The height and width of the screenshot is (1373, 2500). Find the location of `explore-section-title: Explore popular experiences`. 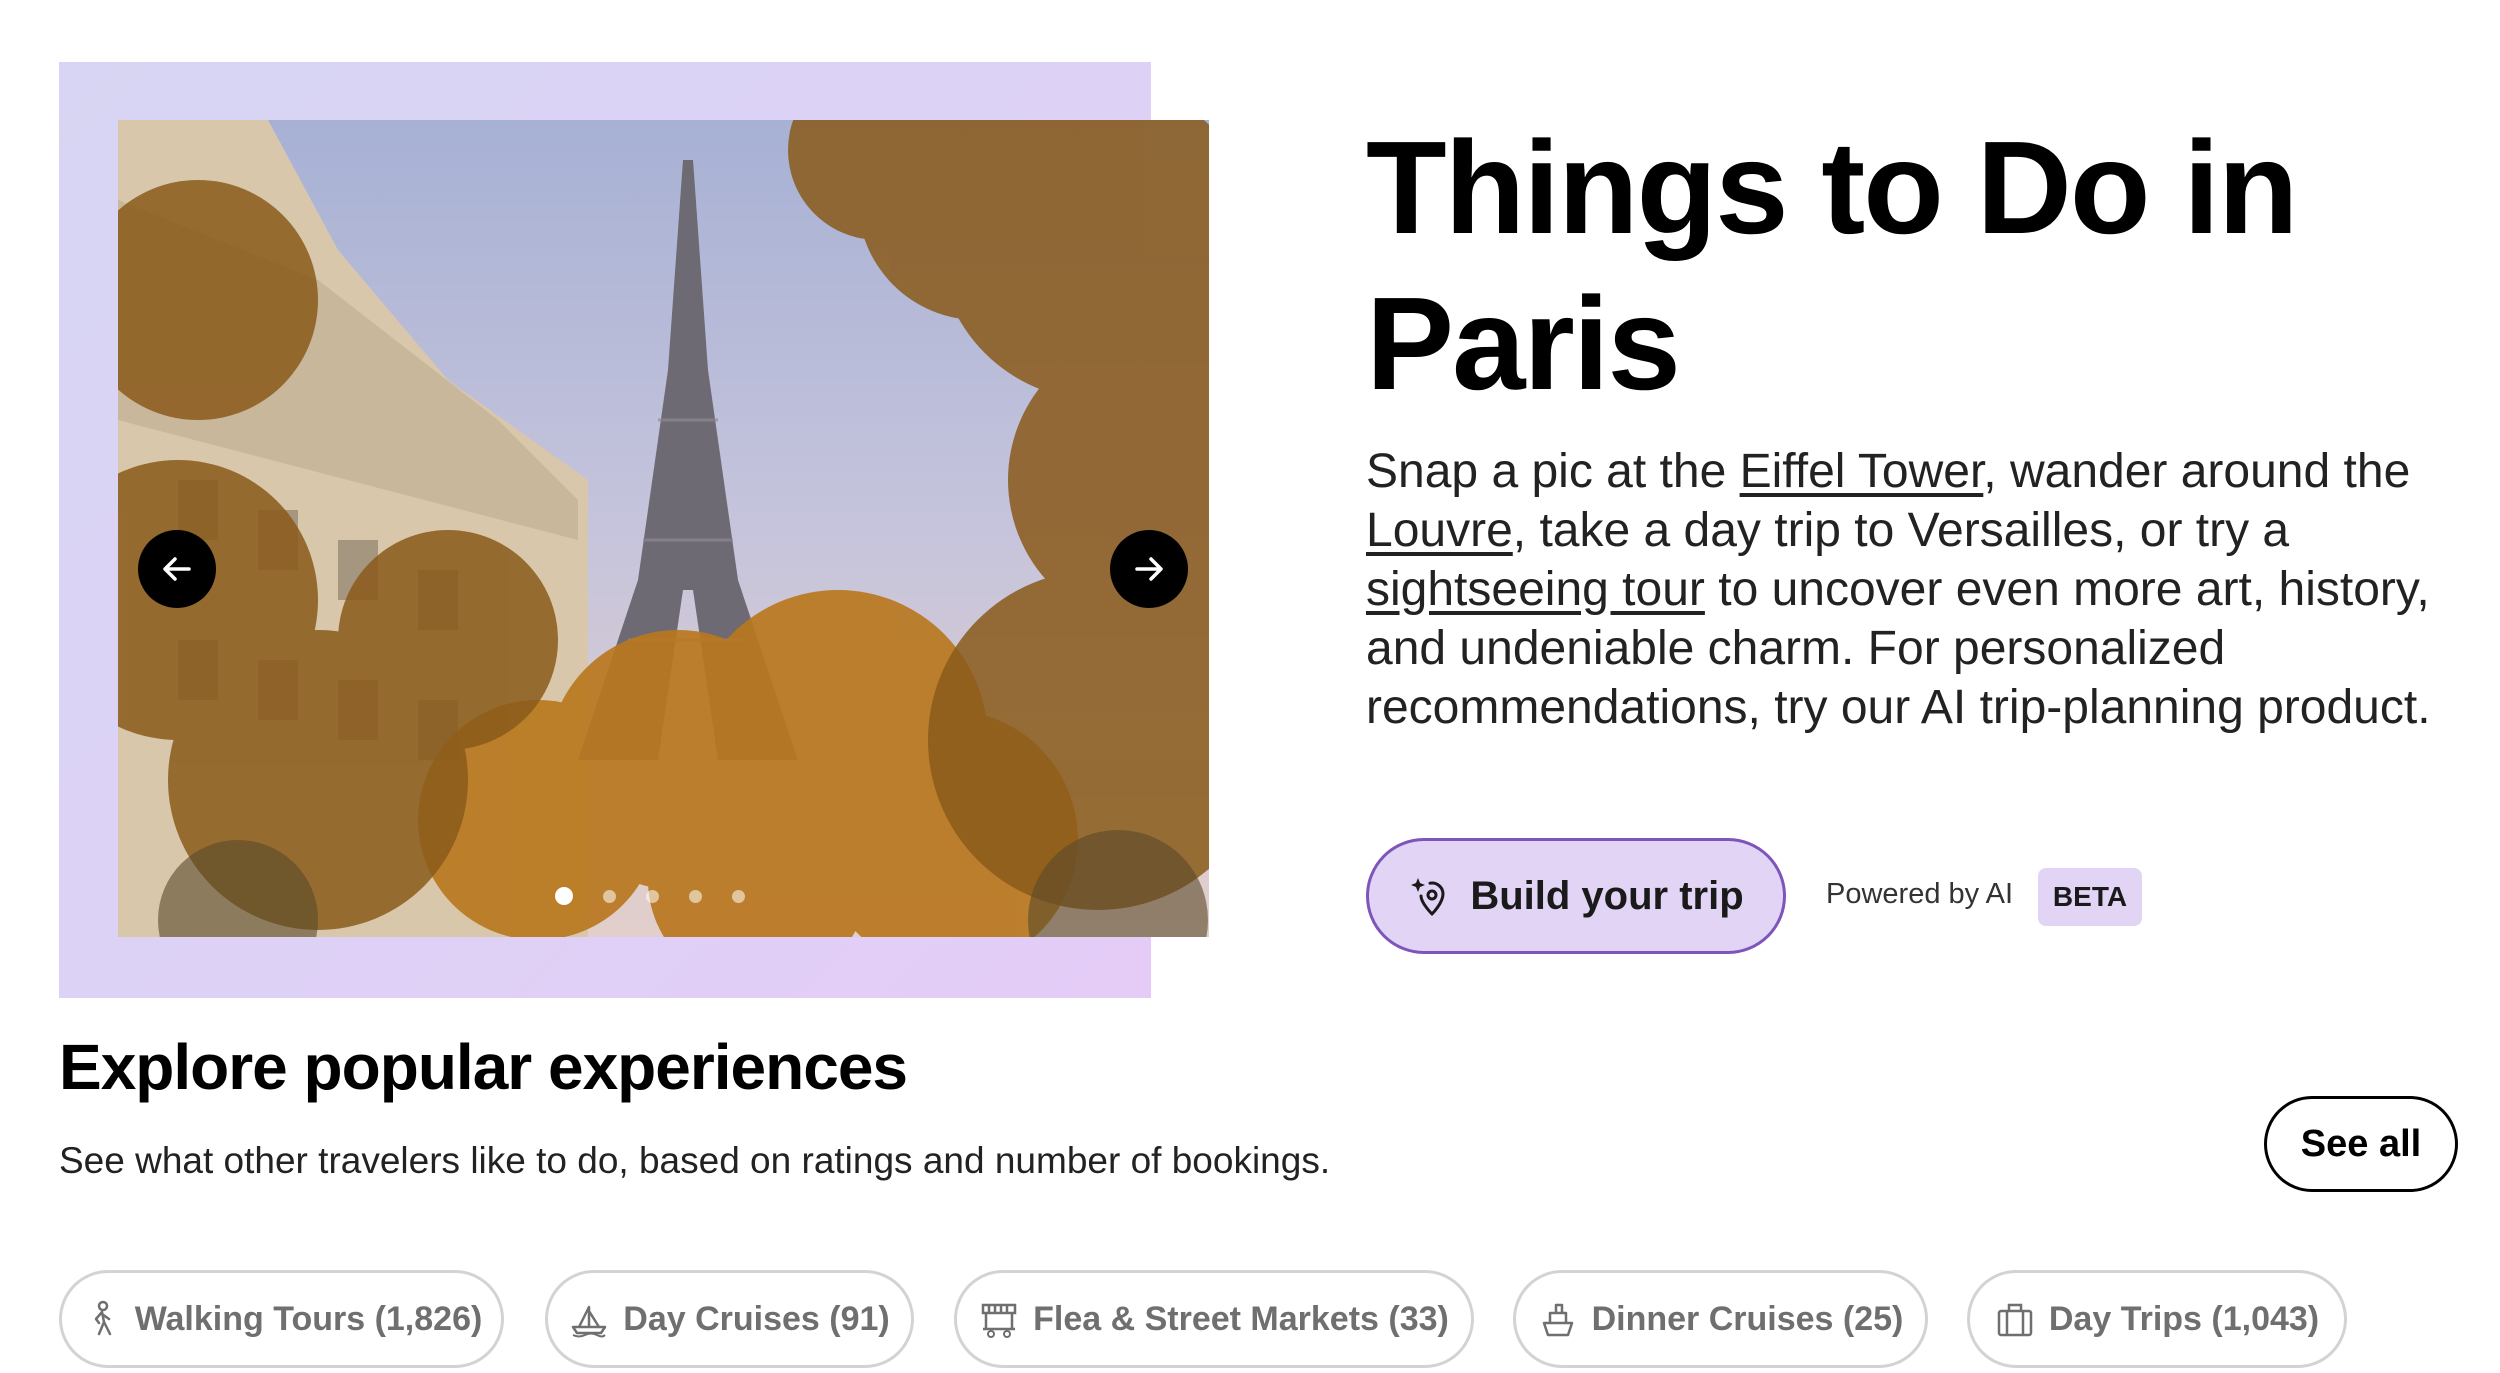

explore-section-title: Explore popular experiences is located at coordinates (483, 1067).